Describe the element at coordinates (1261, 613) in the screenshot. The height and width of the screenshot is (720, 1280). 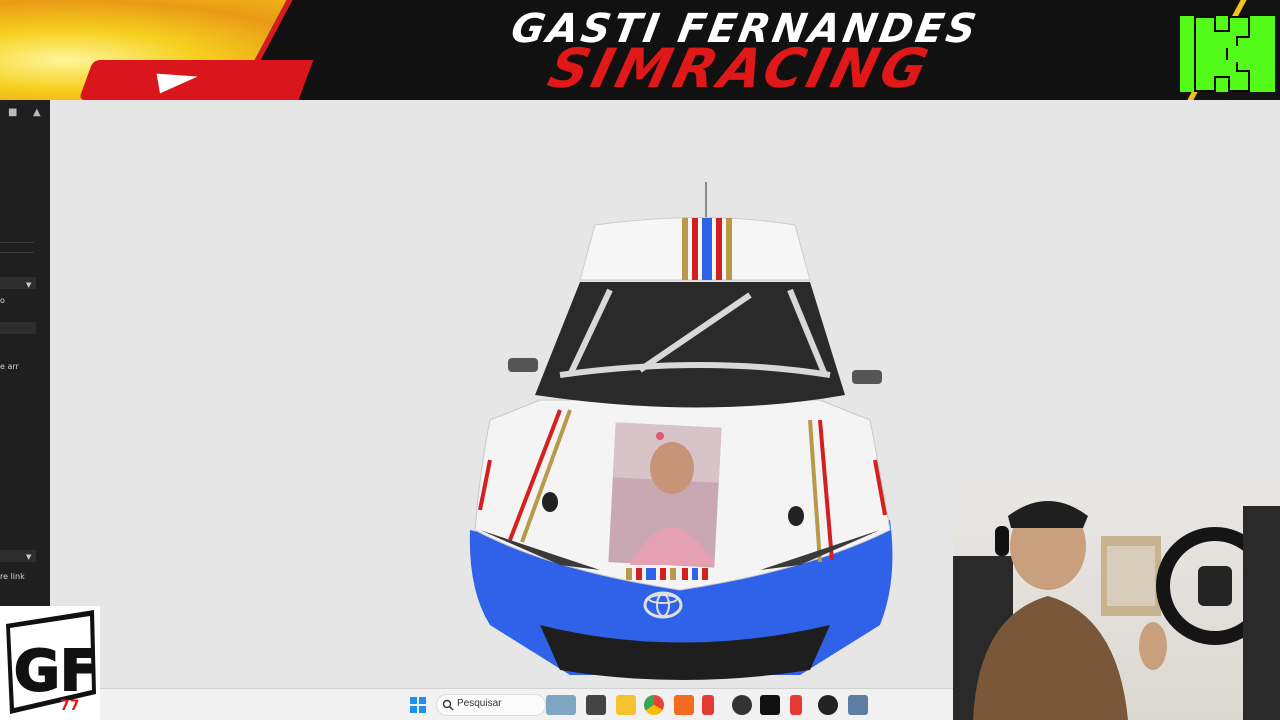
I see `wheel-base` at that location.